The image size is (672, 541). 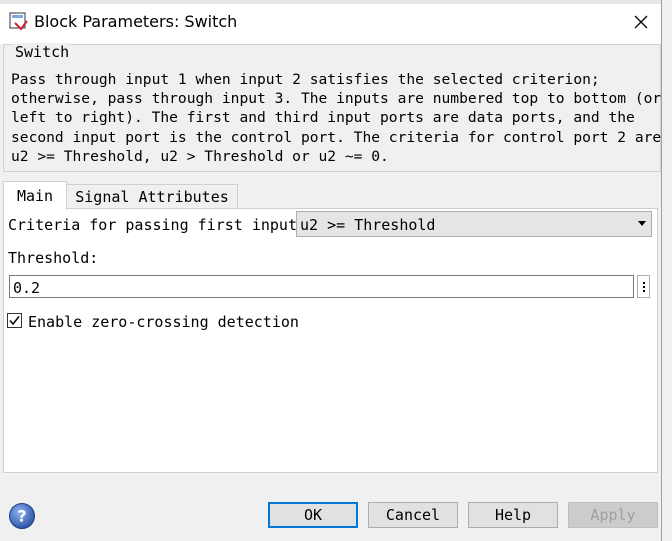 What do you see at coordinates (321, 286) in the screenshot?
I see `threshold-input: 0.2` at bounding box center [321, 286].